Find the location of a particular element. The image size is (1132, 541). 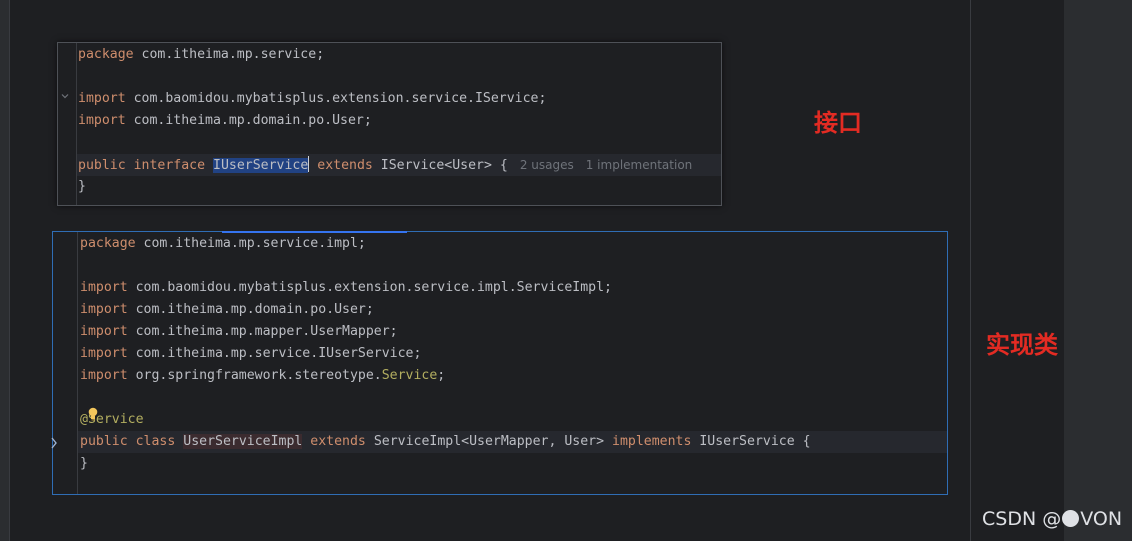

keyword: implements is located at coordinates (652, 441).